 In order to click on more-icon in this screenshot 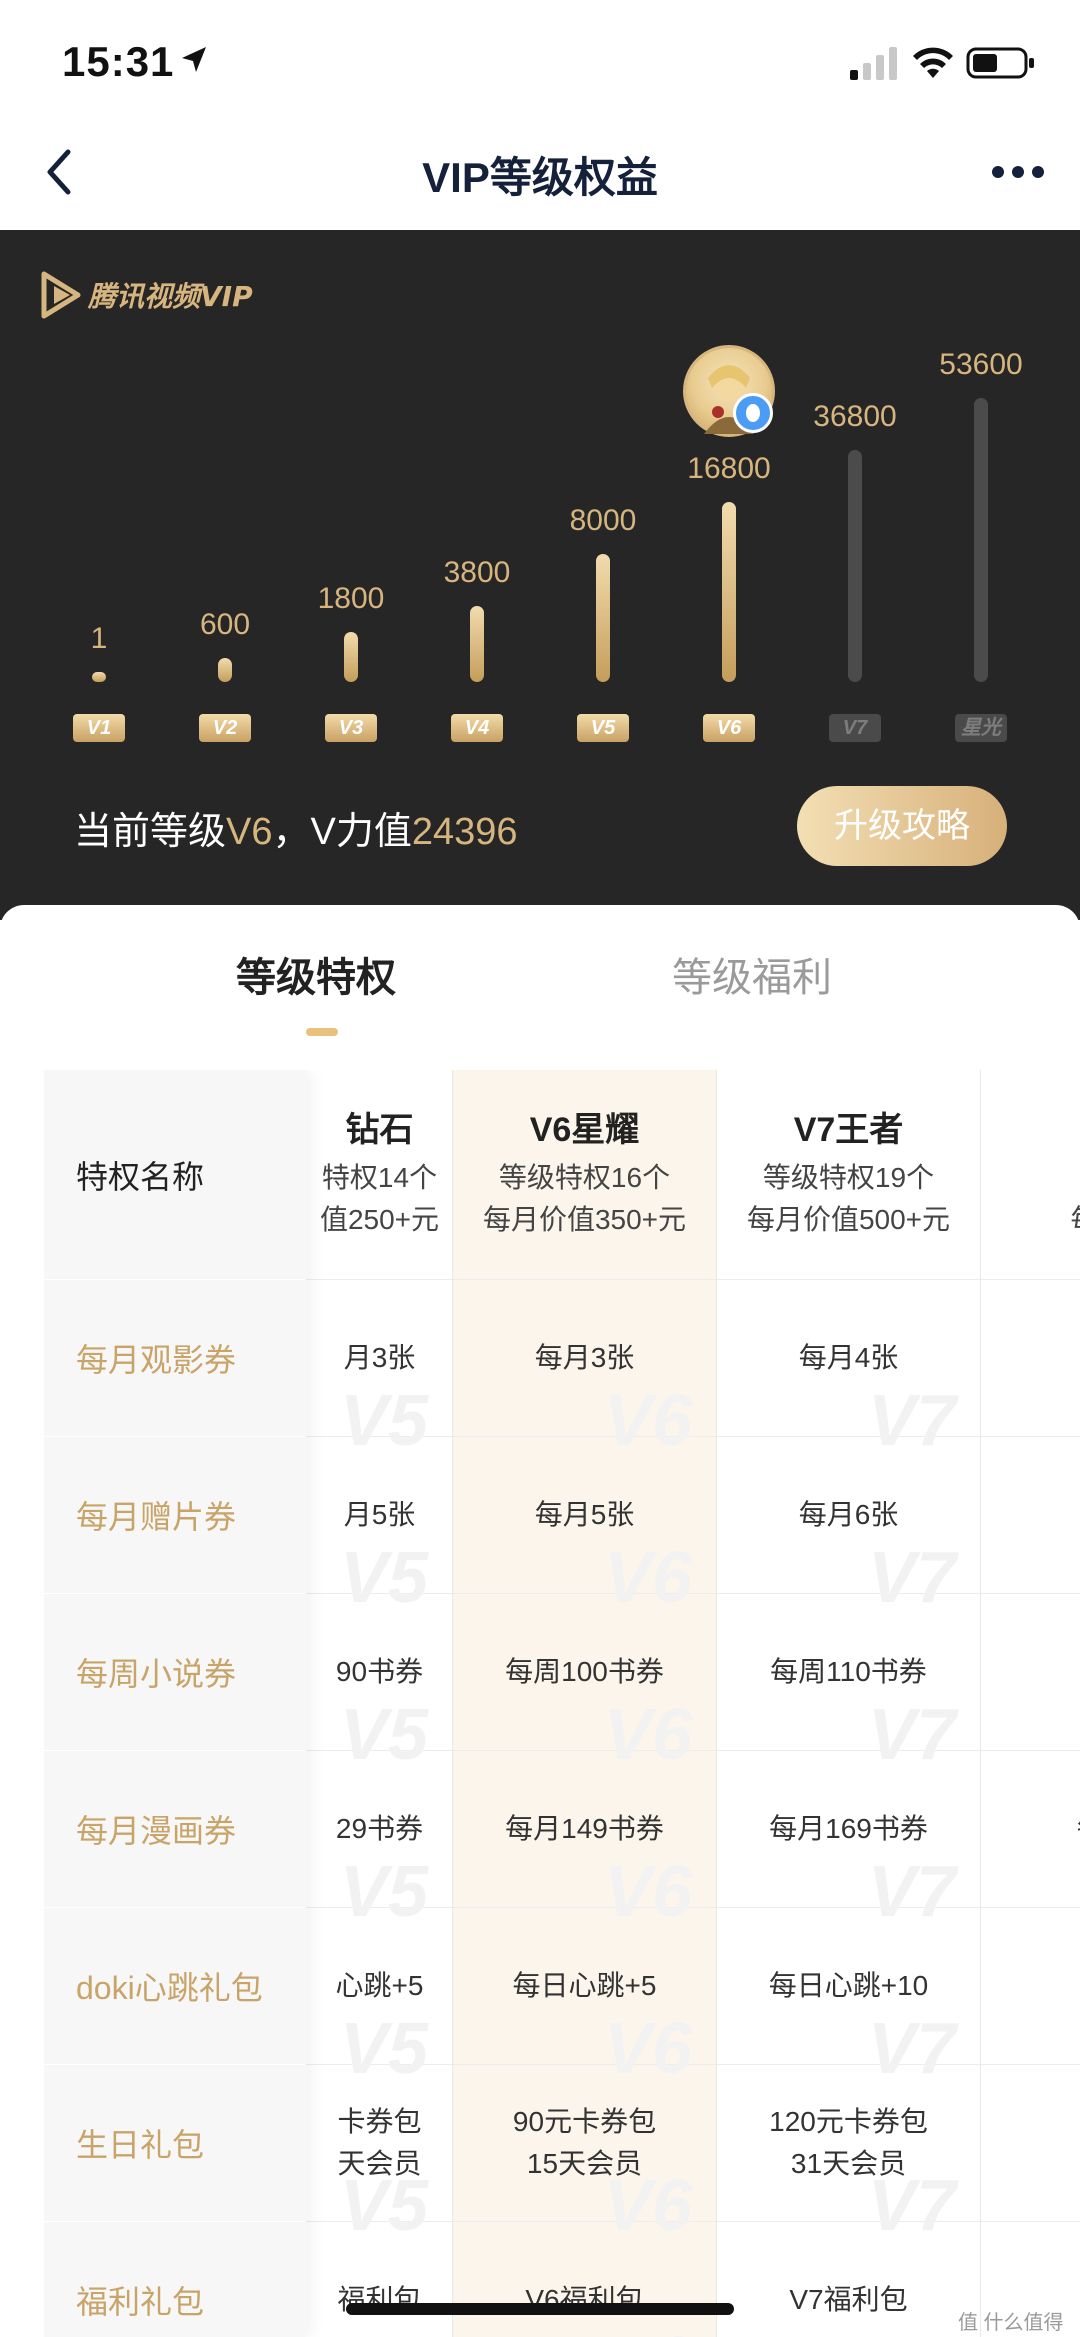, I will do `click(1018, 172)`.